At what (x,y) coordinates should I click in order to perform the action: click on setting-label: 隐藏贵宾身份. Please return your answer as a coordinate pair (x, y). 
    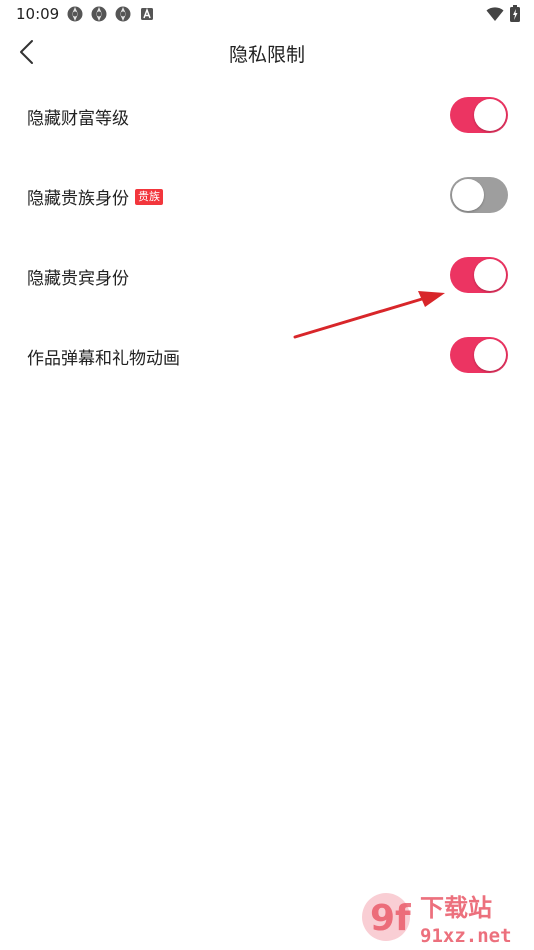
    Looking at the image, I should click on (78, 279).